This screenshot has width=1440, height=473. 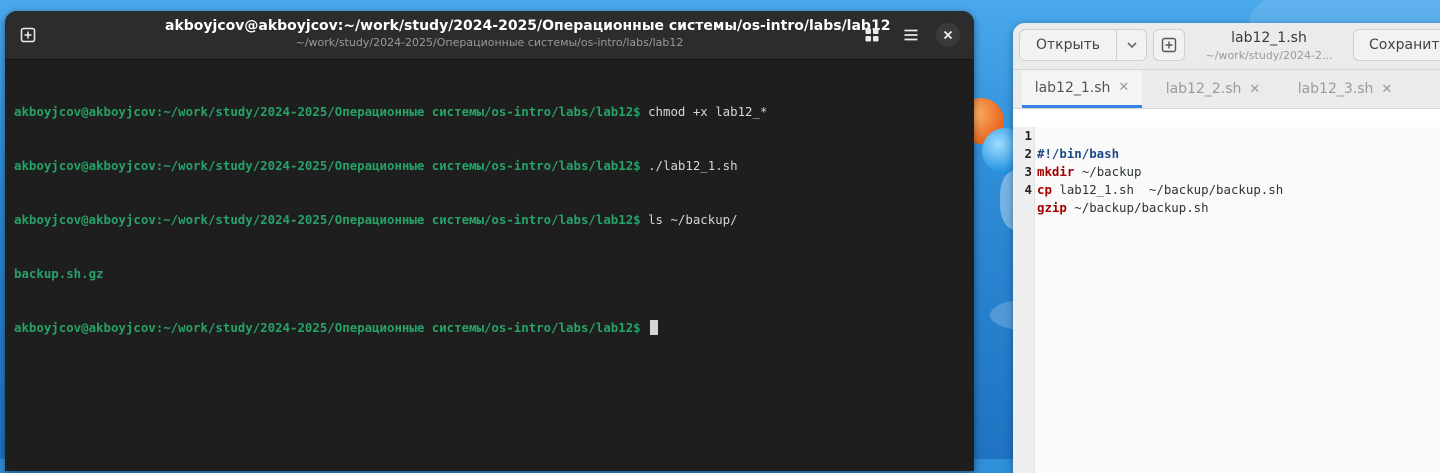 I want to click on tab-grid-icon, so click(x=872, y=35).